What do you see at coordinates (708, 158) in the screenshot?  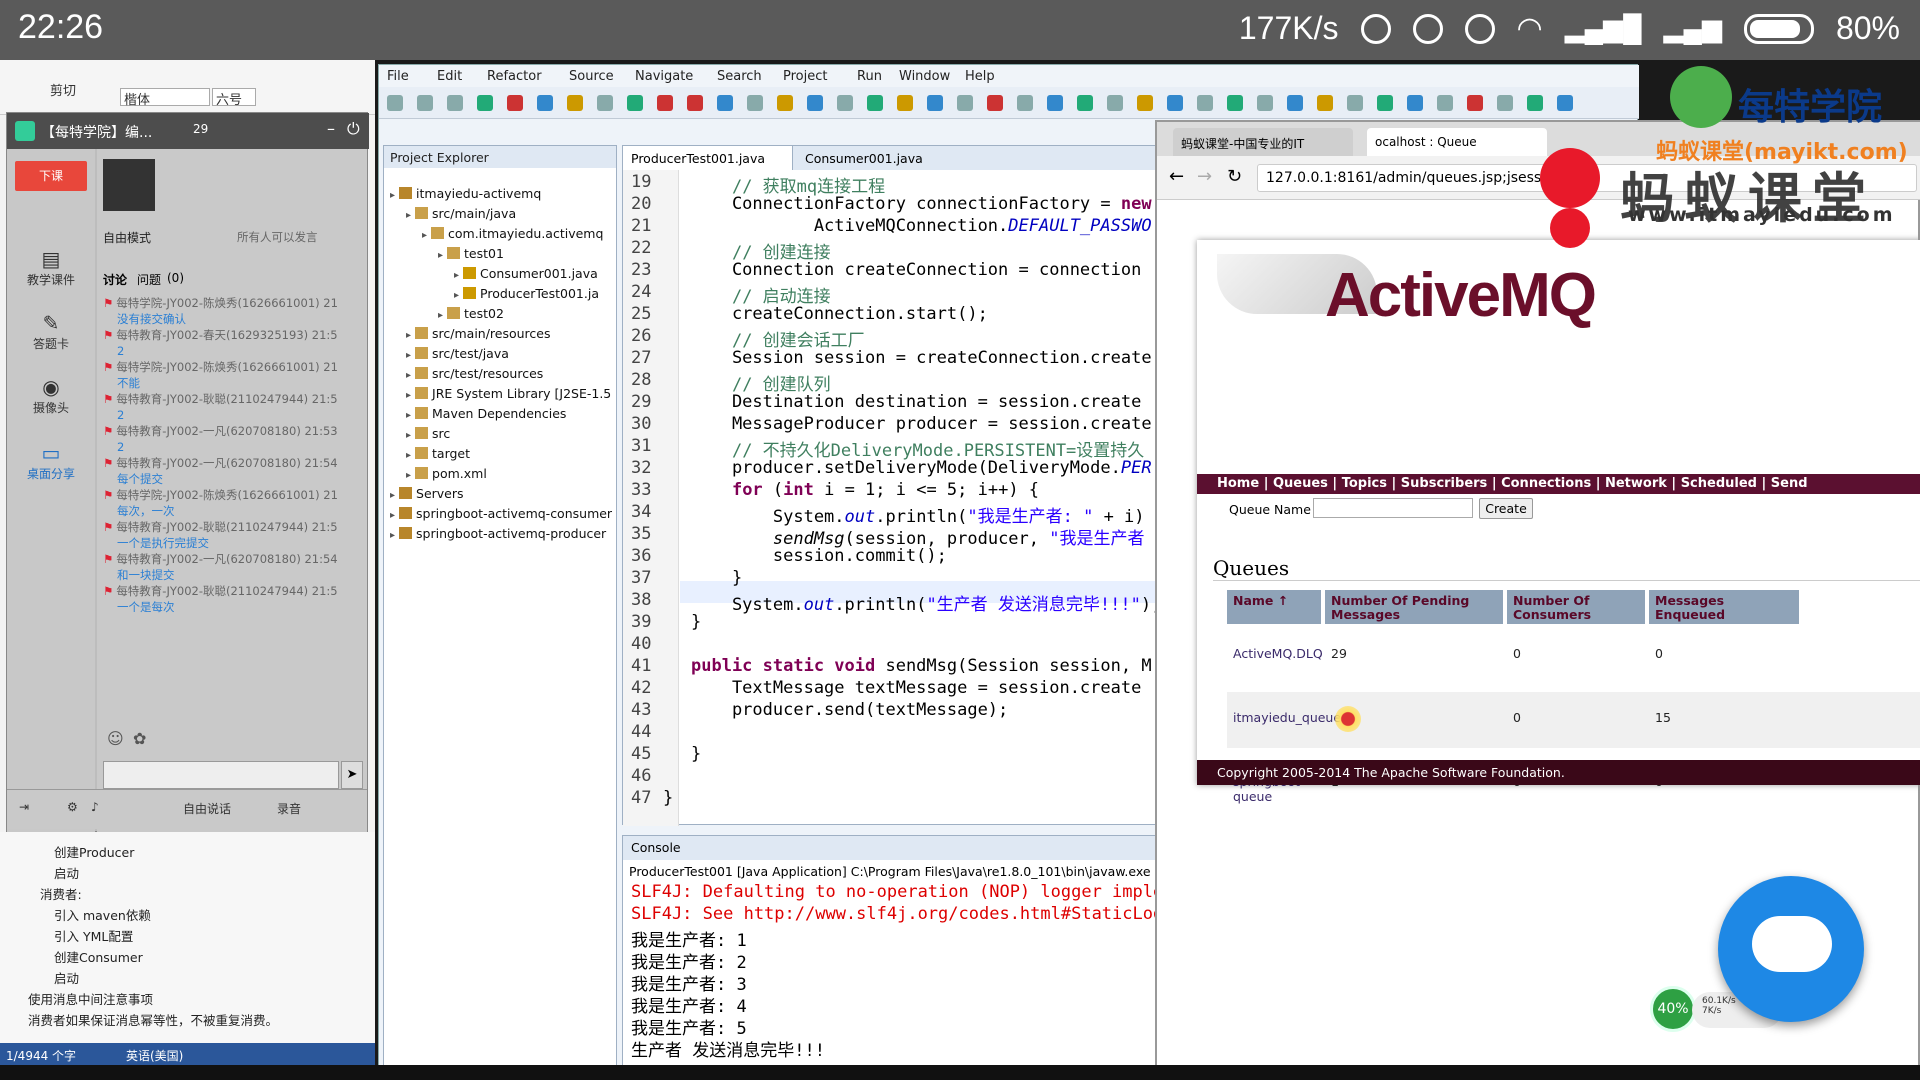 I see `tab-producer: ProducerTest001.java` at bounding box center [708, 158].